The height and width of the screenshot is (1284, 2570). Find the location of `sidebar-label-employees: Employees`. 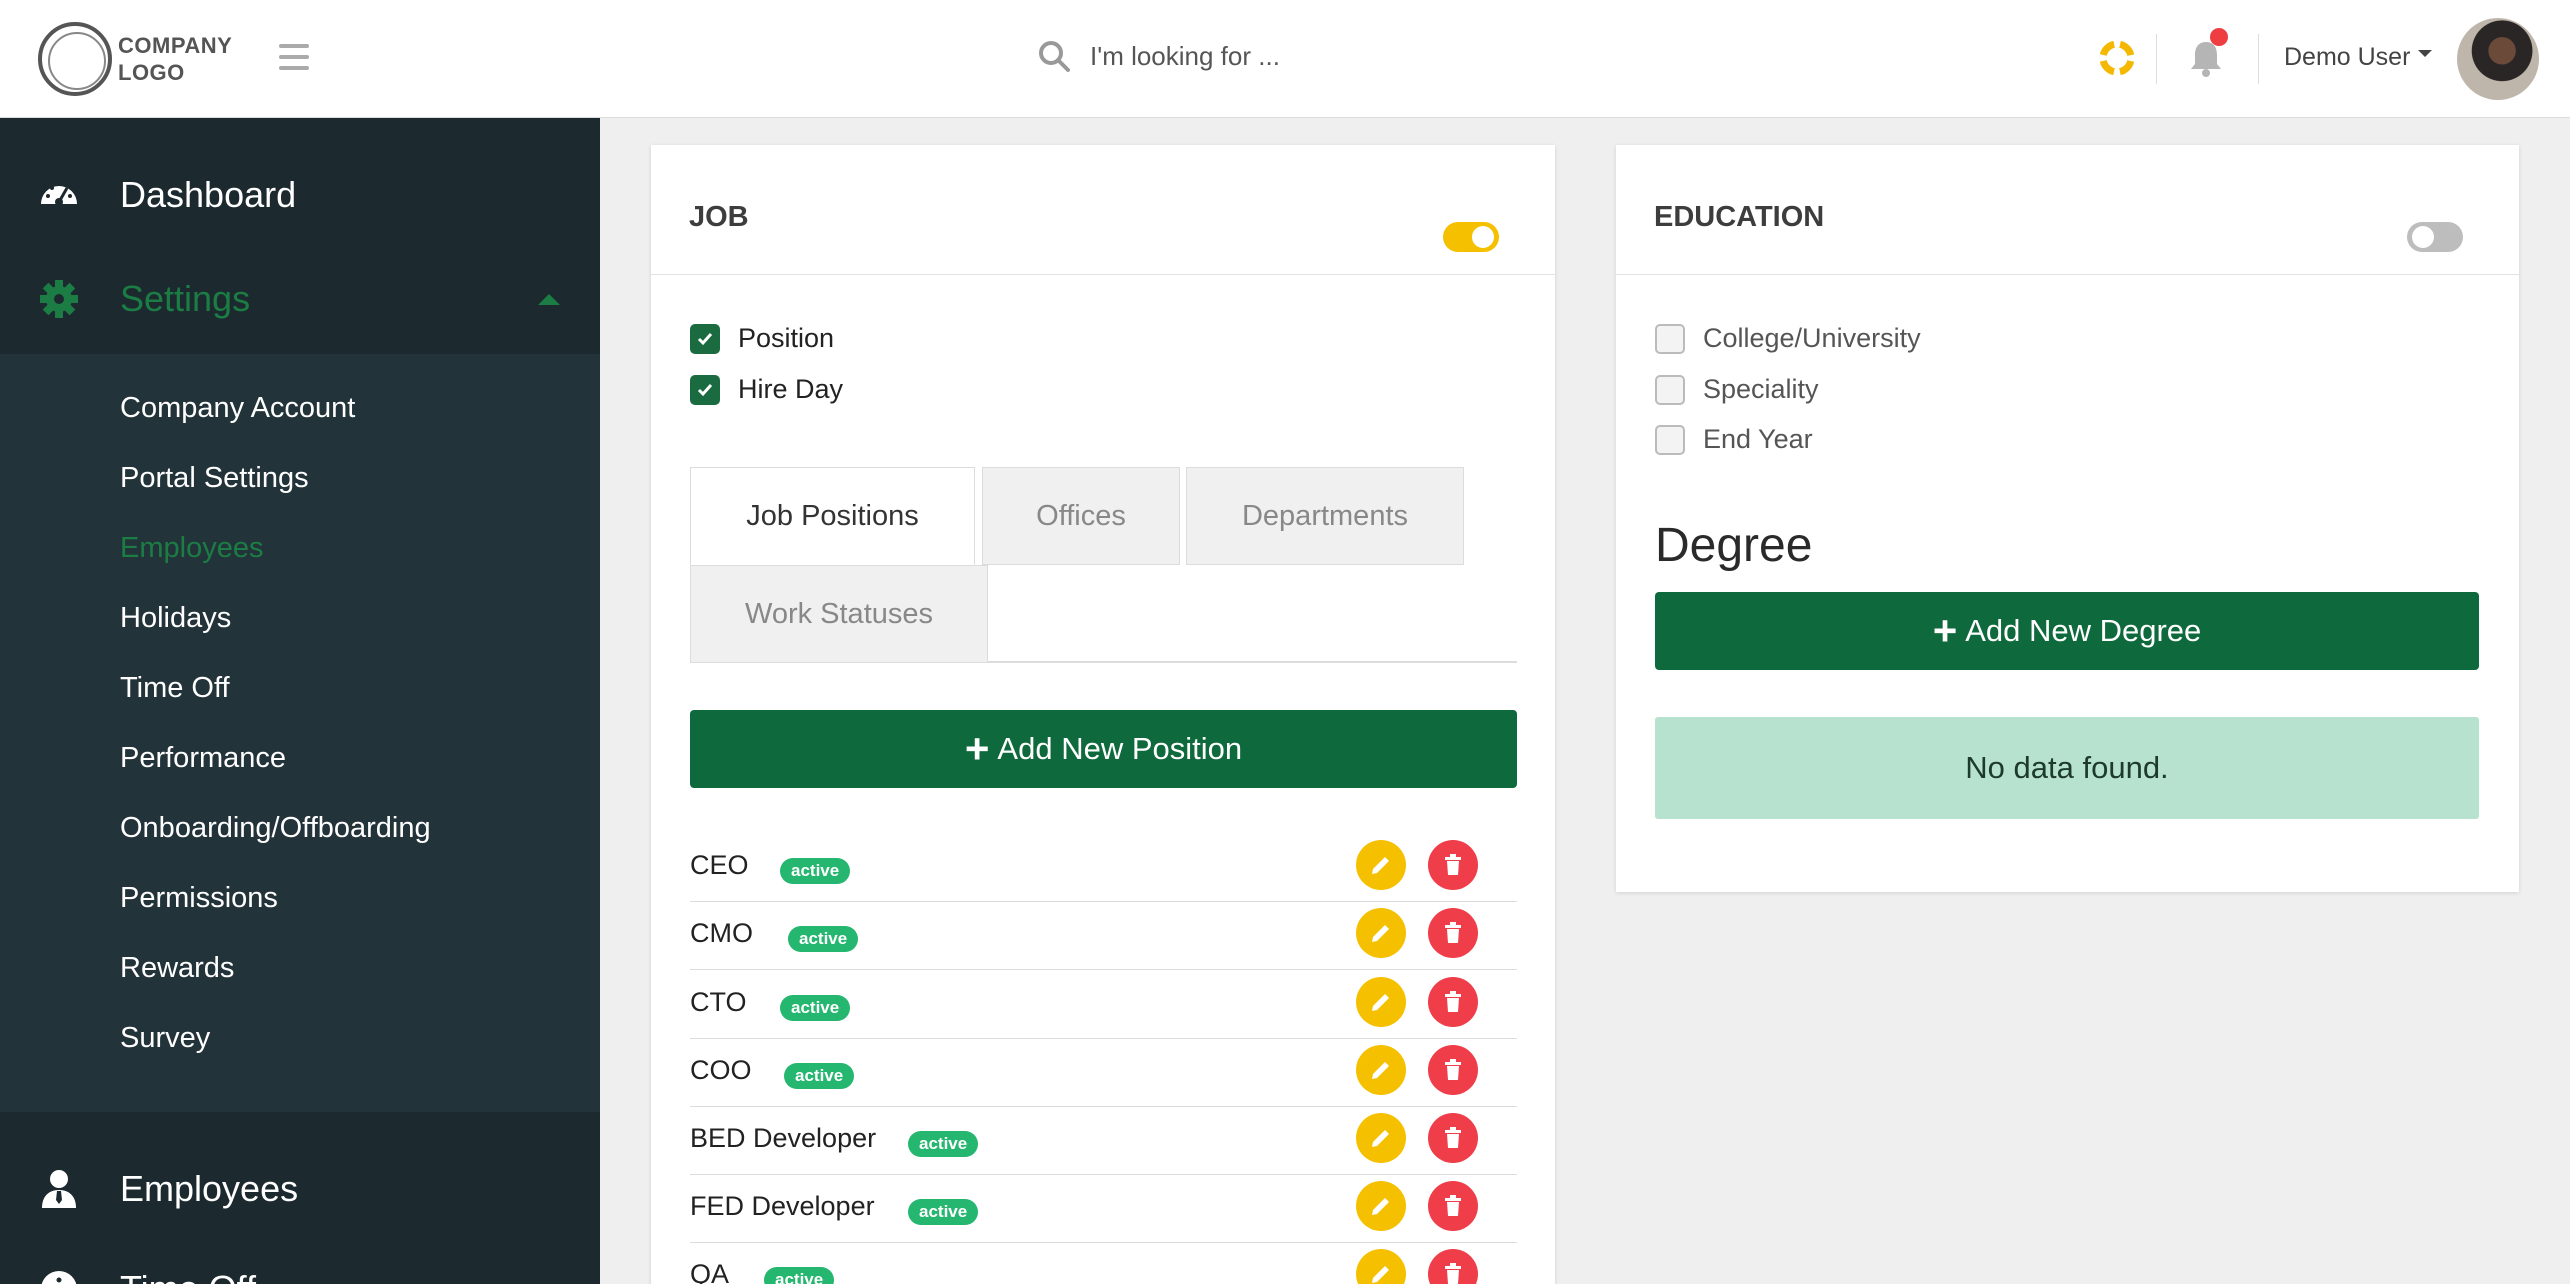

sidebar-label-employees: Employees is located at coordinates (209, 1188).